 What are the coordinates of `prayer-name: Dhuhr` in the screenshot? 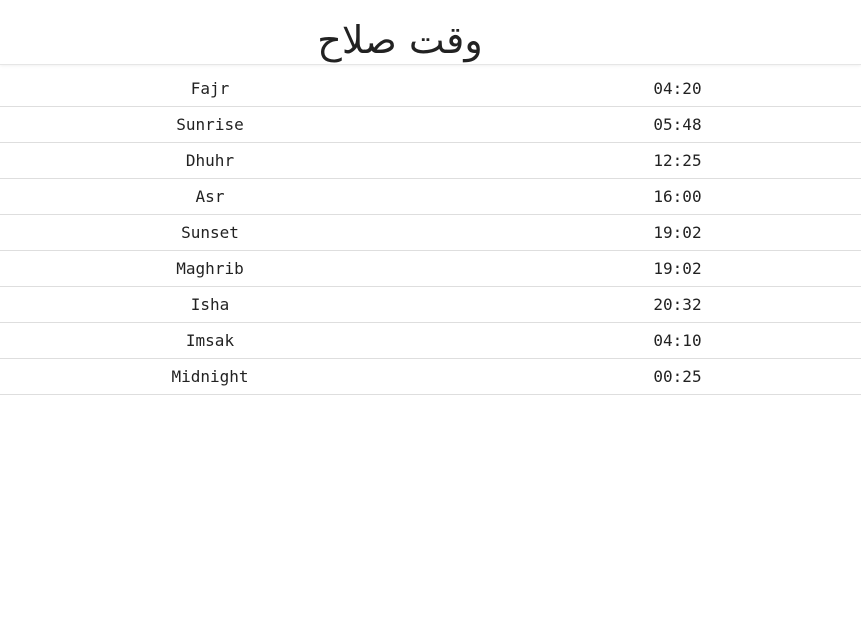 It's located at (210, 160).